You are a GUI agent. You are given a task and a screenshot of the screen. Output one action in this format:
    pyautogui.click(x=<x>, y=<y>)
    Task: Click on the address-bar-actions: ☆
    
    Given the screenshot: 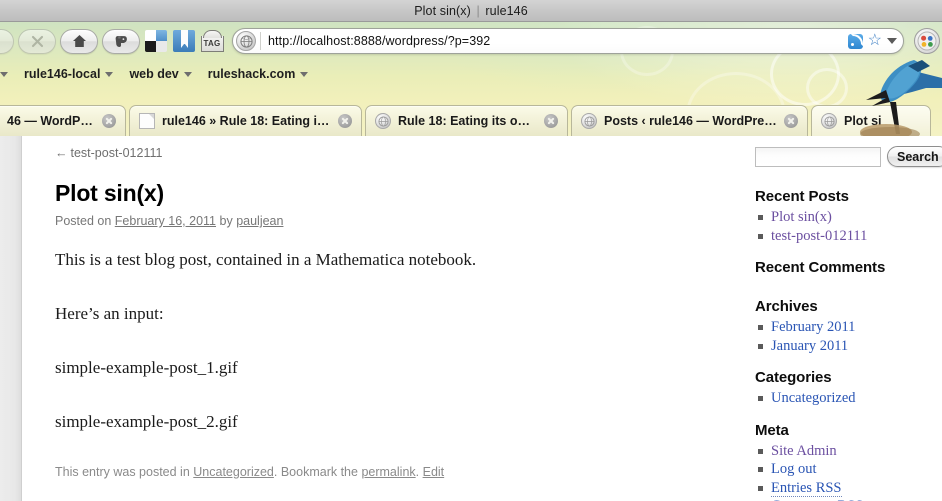 What is the action you would take?
    pyautogui.click(x=872, y=41)
    